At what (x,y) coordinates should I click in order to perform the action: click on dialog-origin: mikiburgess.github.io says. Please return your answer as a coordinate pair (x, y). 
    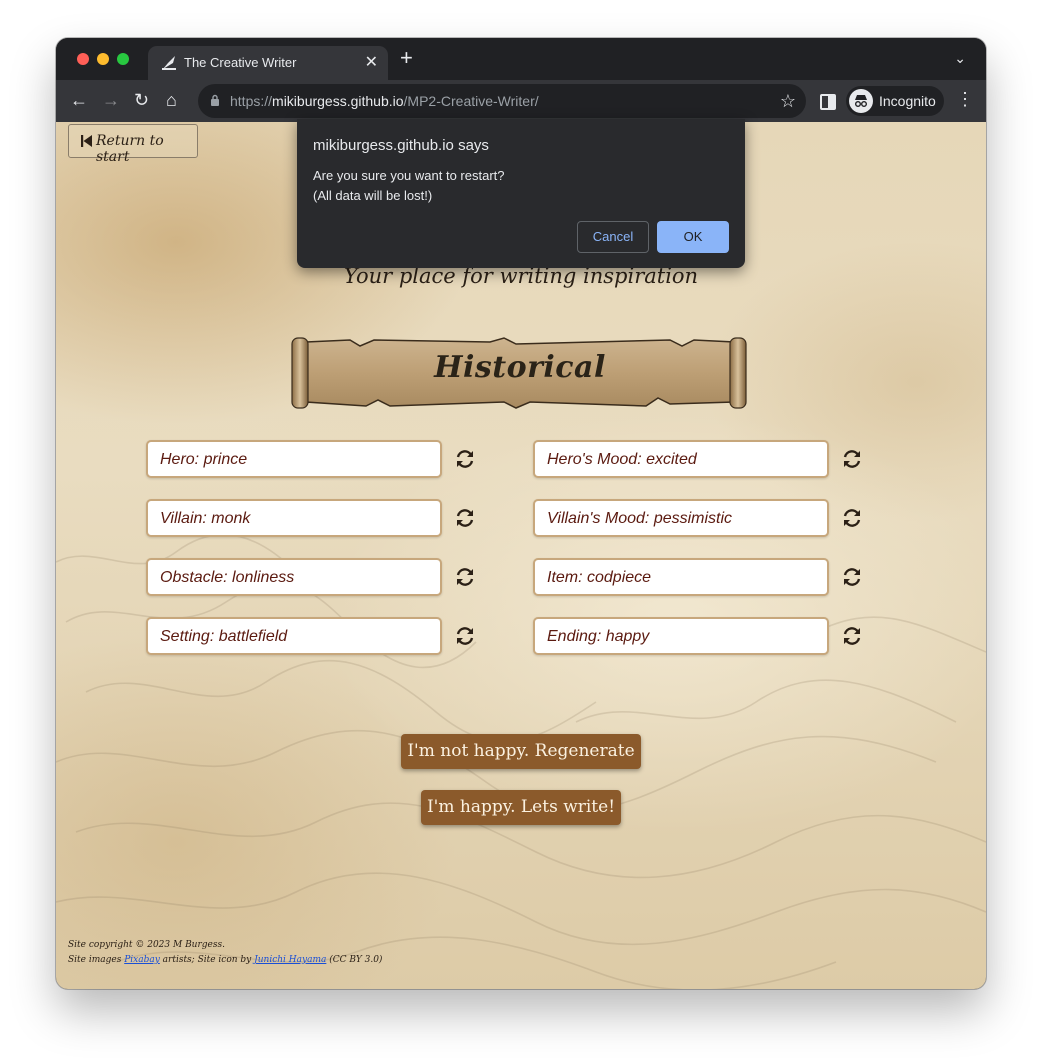
    Looking at the image, I should click on (401, 145).